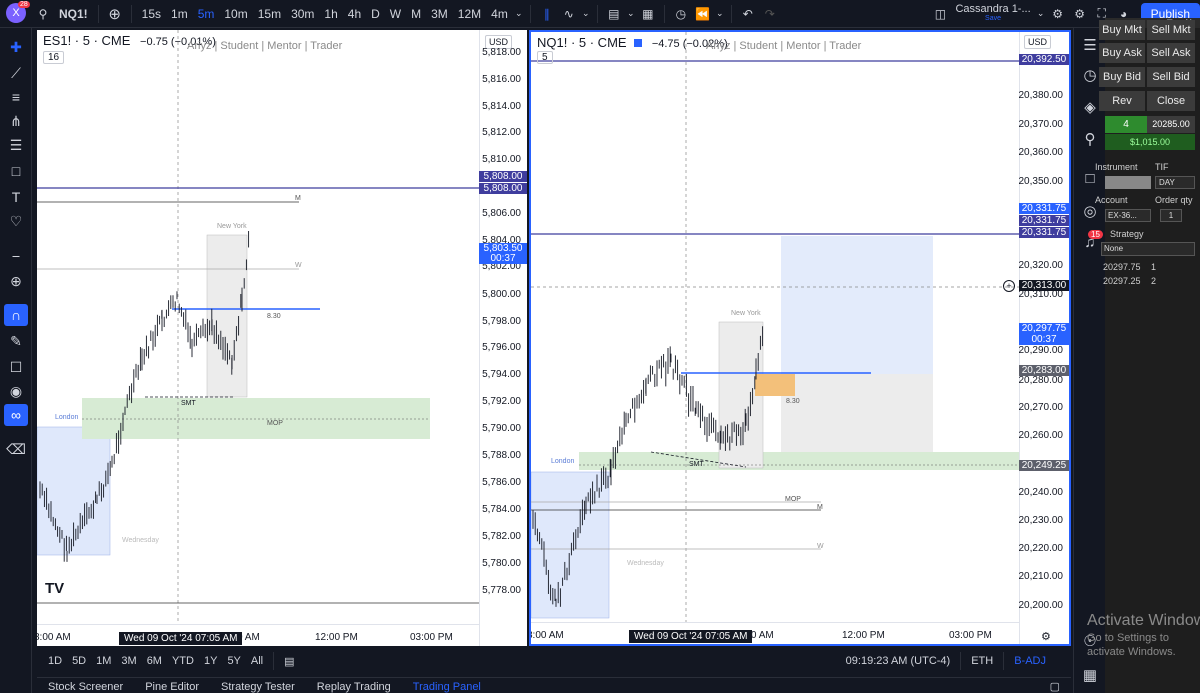  Describe the element at coordinates (16, 341) in the screenshot. I see `lock-drawing-icon: ✎` at that location.